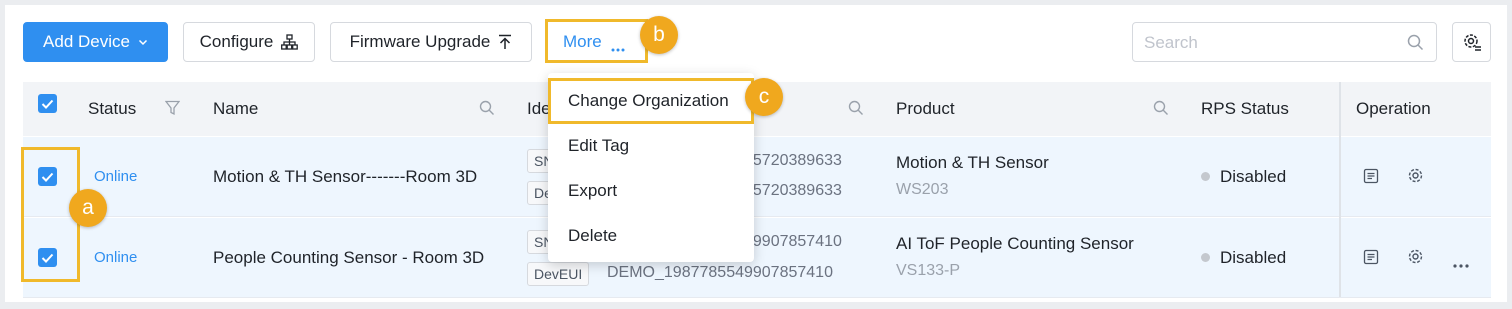  What do you see at coordinates (143, 42) in the screenshot?
I see `chevron-down-icon` at bounding box center [143, 42].